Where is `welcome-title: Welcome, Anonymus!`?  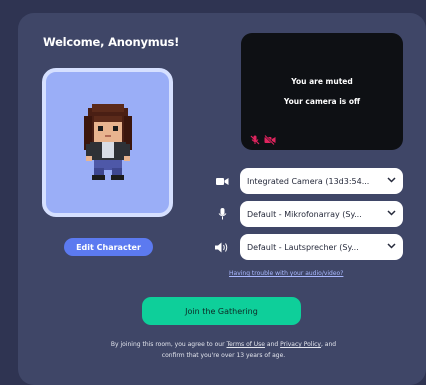
welcome-title: Welcome, Anonymus! is located at coordinates (111, 42).